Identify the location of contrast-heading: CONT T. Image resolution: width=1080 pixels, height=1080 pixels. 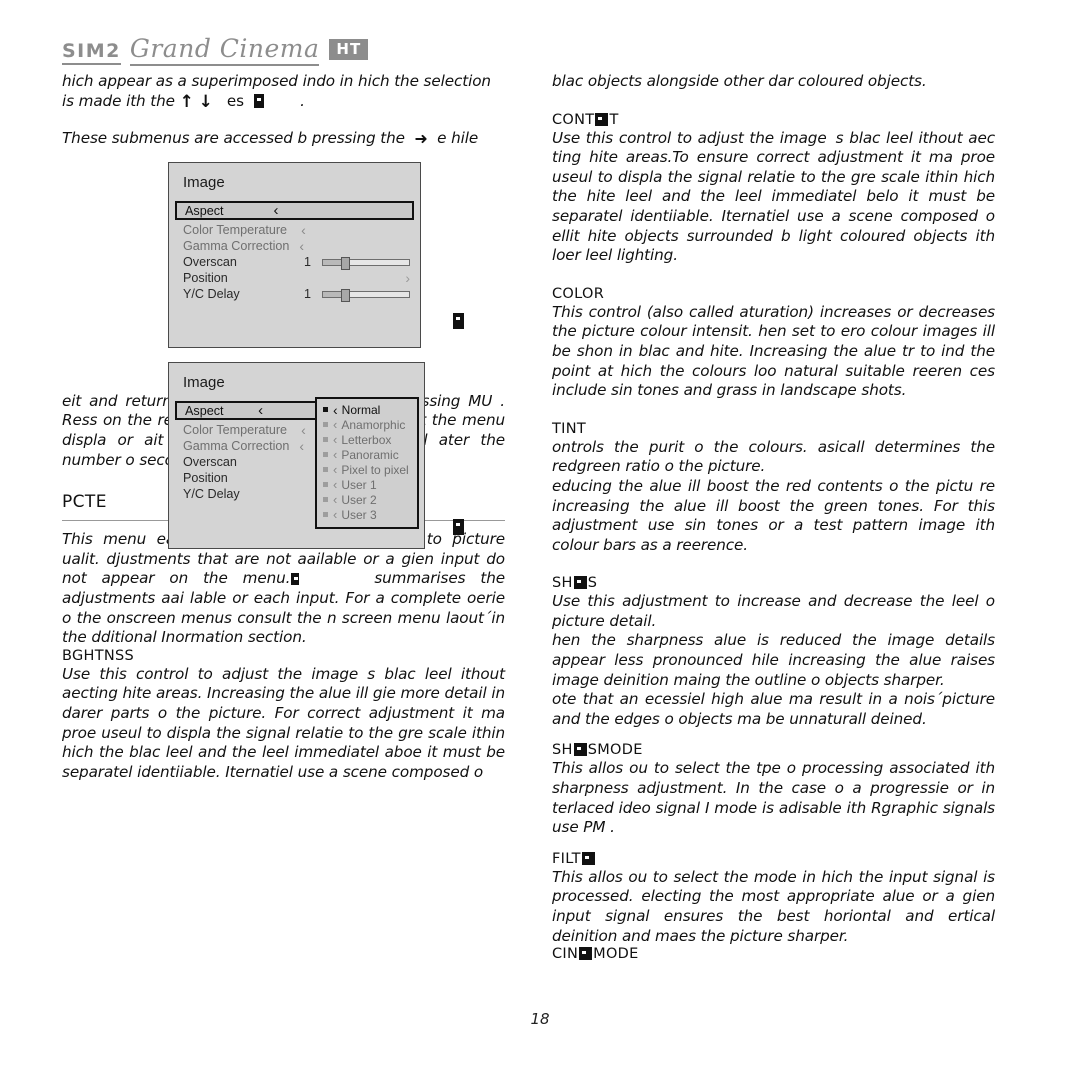
(773, 120).